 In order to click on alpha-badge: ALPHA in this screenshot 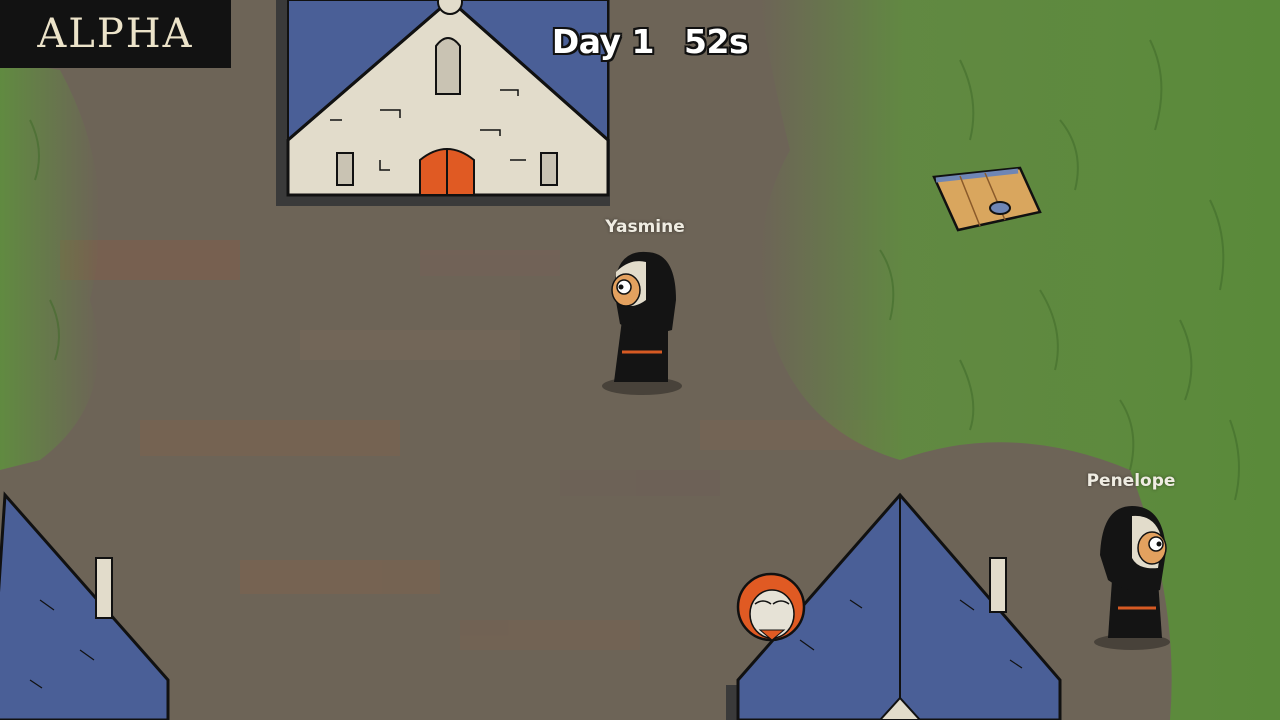, I will do `click(115, 34)`.